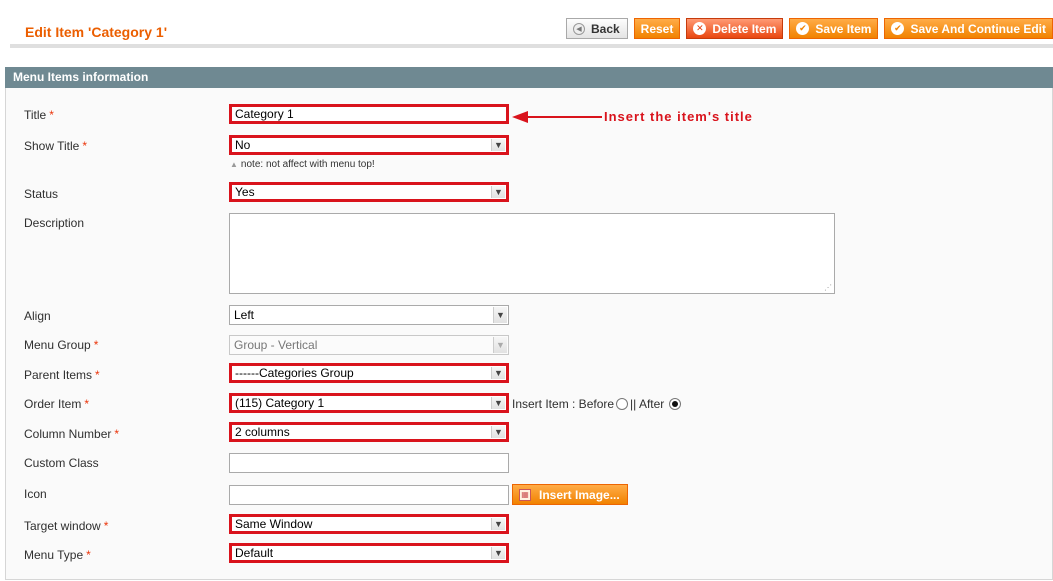  What do you see at coordinates (675, 404) in the screenshot?
I see `insert-after-radio` at bounding box center [675, 404].